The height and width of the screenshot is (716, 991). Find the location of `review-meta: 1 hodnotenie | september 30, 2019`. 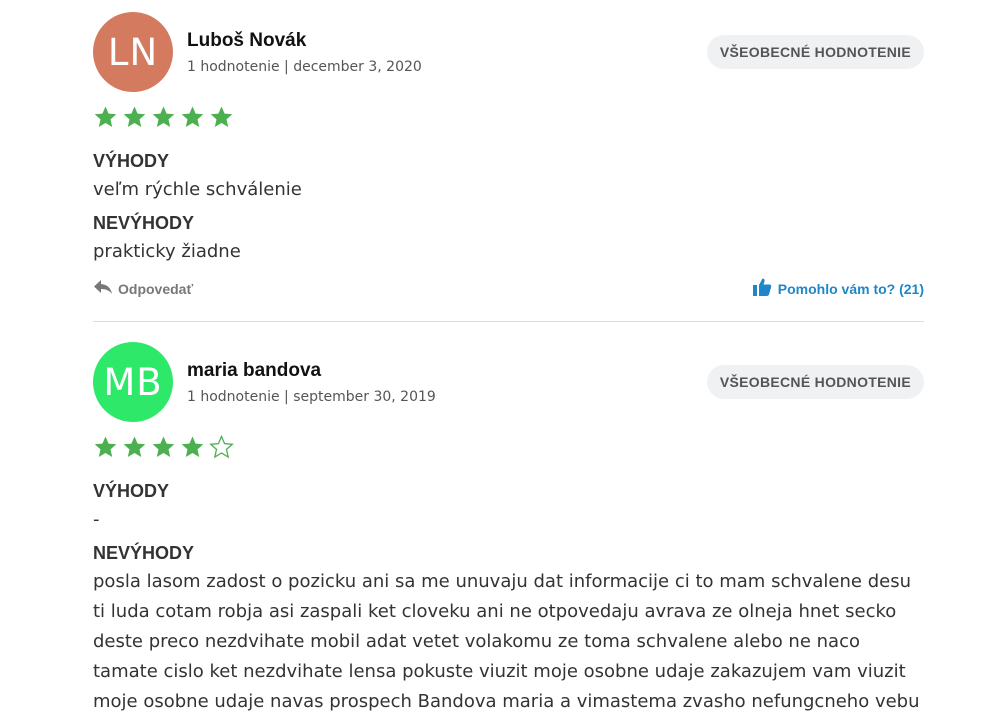

review-meta: 1 hodnotenie | september 30, 2019 is located at coordinates (311, 397).